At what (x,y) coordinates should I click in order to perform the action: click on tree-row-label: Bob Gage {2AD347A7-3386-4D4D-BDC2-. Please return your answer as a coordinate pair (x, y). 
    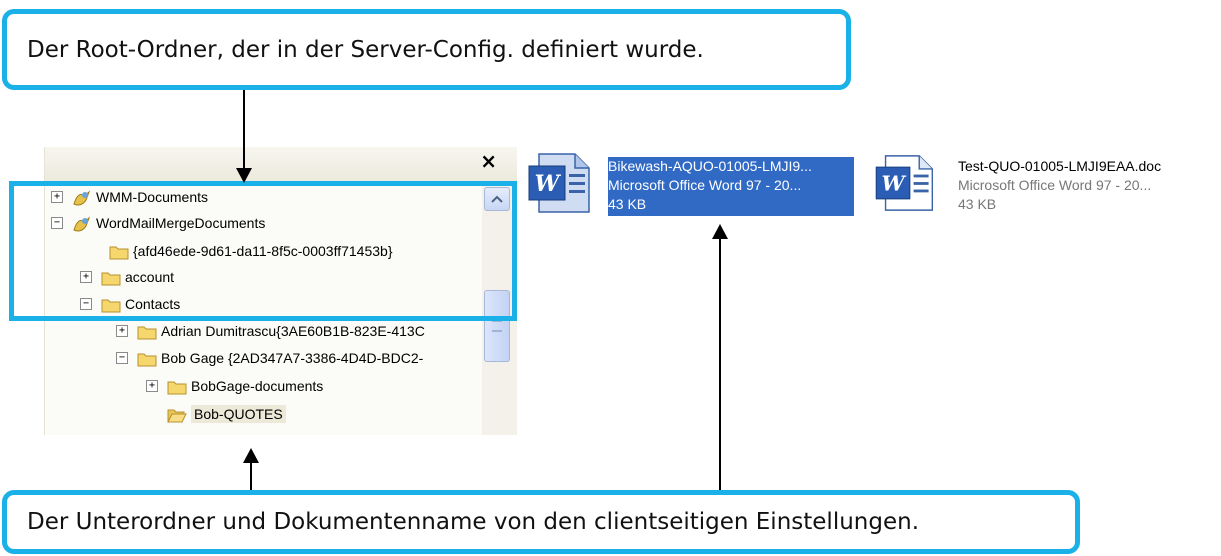
    Looking at the image, I should click on (292, 358).